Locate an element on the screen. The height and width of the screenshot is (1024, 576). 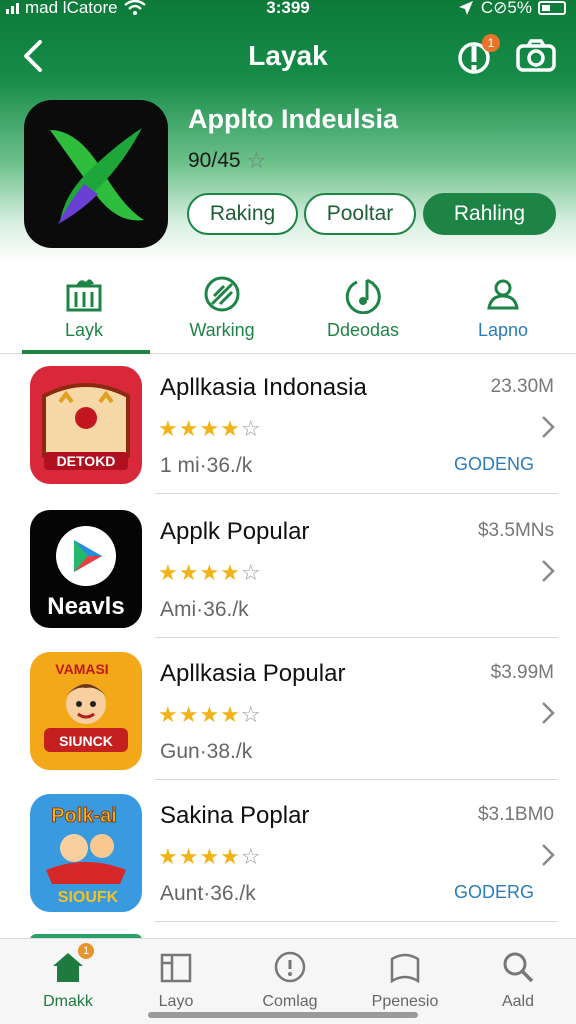
app-name: Applk Popular is located at coordinates (235, 531).